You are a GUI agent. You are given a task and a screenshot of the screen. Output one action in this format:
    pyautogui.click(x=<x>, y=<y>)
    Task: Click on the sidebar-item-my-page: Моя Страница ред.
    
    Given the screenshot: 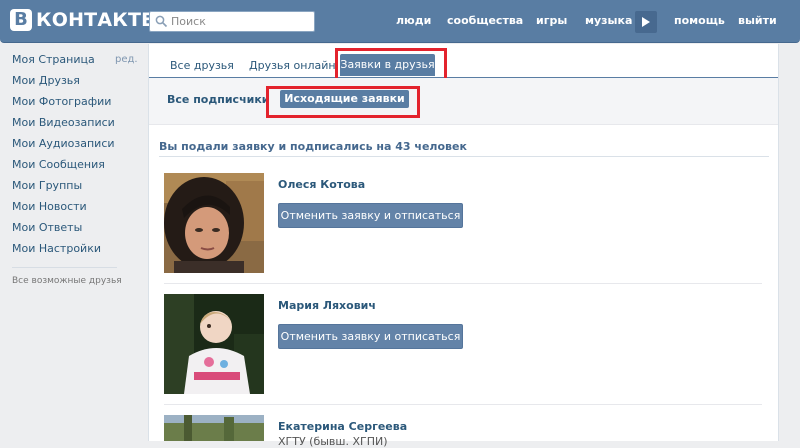 What is the action you would take?
    pyautogui.click(x=76, y=62)
    